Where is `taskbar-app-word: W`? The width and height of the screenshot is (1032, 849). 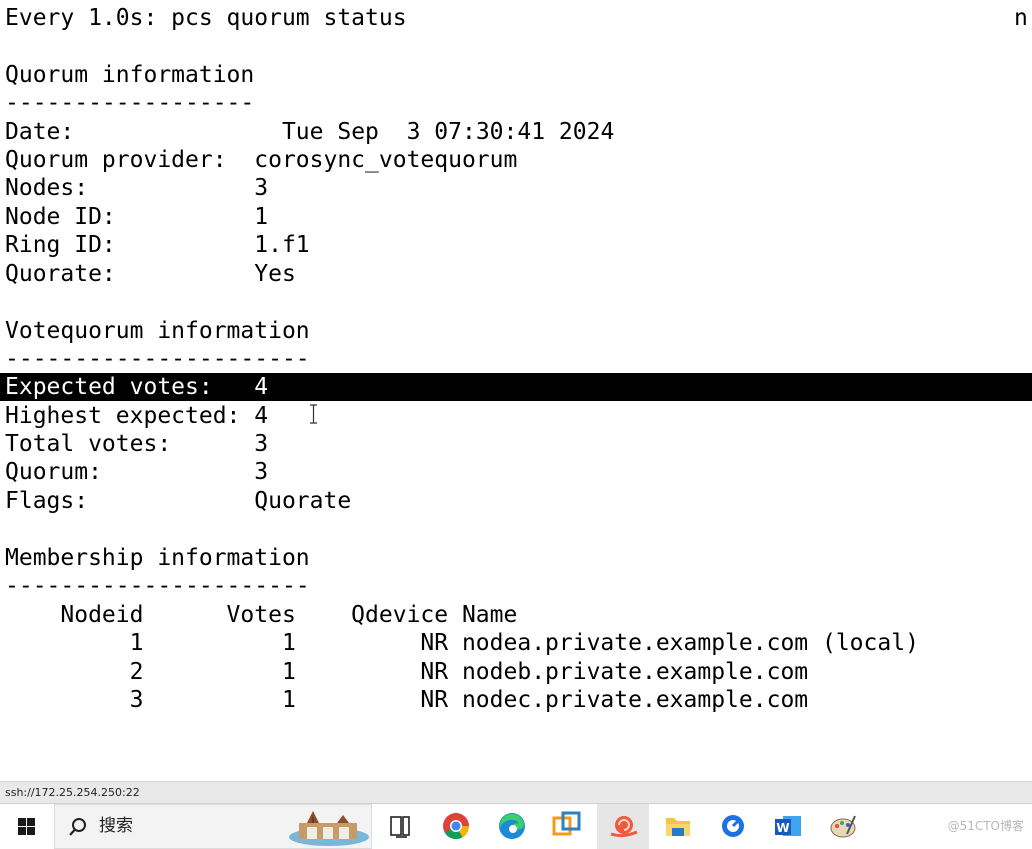 taskbar-app-word: W is located at coordinates (788, 826).